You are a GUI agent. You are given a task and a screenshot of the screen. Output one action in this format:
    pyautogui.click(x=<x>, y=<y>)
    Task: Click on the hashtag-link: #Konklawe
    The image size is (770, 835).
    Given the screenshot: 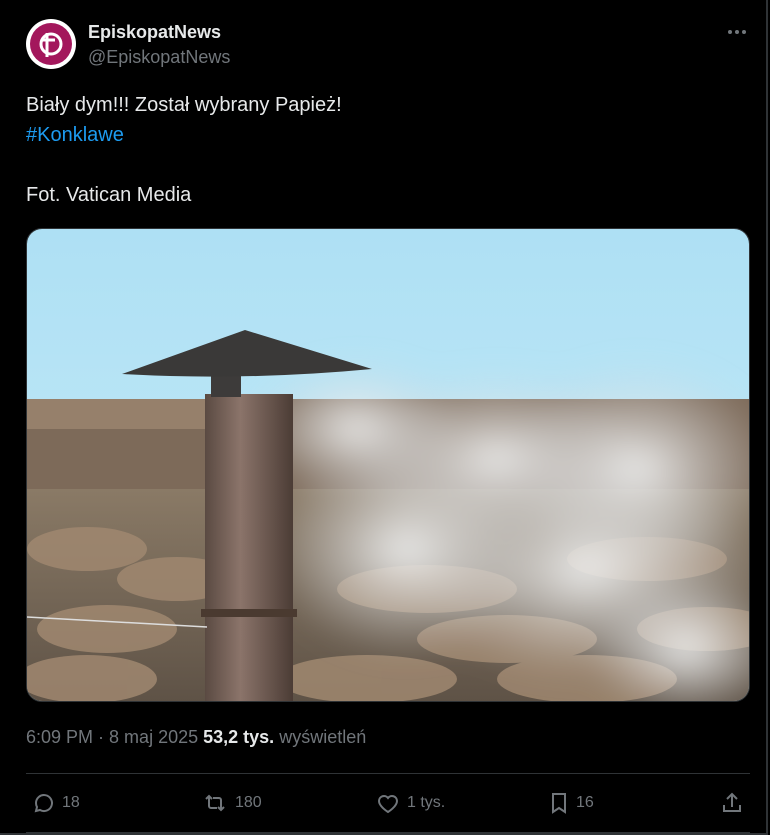 What is the action you would take?
    pyautogui.click(x=75, y=135)
    